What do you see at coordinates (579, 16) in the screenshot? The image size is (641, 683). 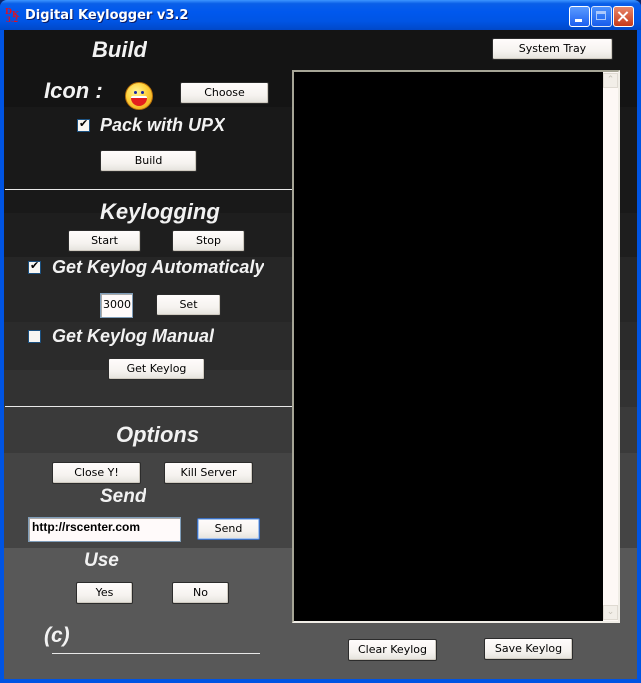 I see `minimize-button` at bounding box center [579, 16].